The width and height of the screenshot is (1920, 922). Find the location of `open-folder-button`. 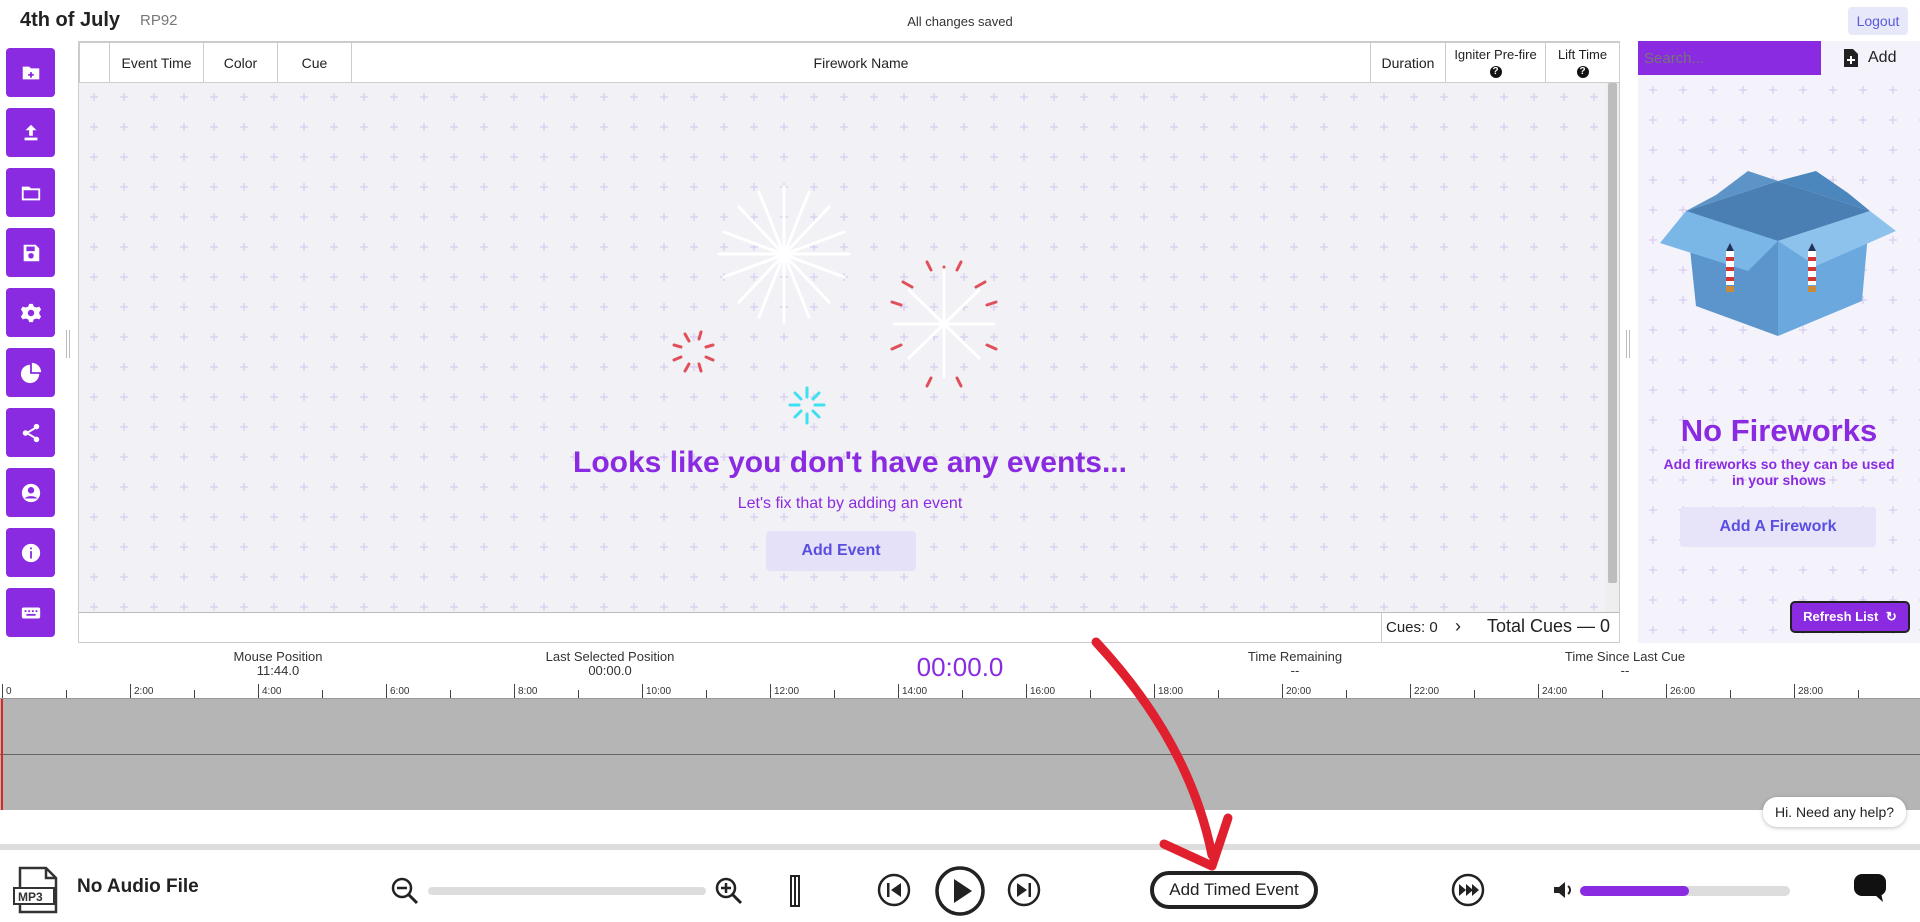

open-folder-button is located at coordinates (30, 192).